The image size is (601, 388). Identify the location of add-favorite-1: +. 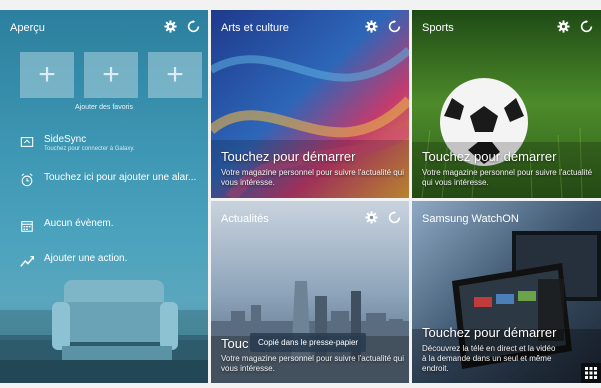
(47, 75).